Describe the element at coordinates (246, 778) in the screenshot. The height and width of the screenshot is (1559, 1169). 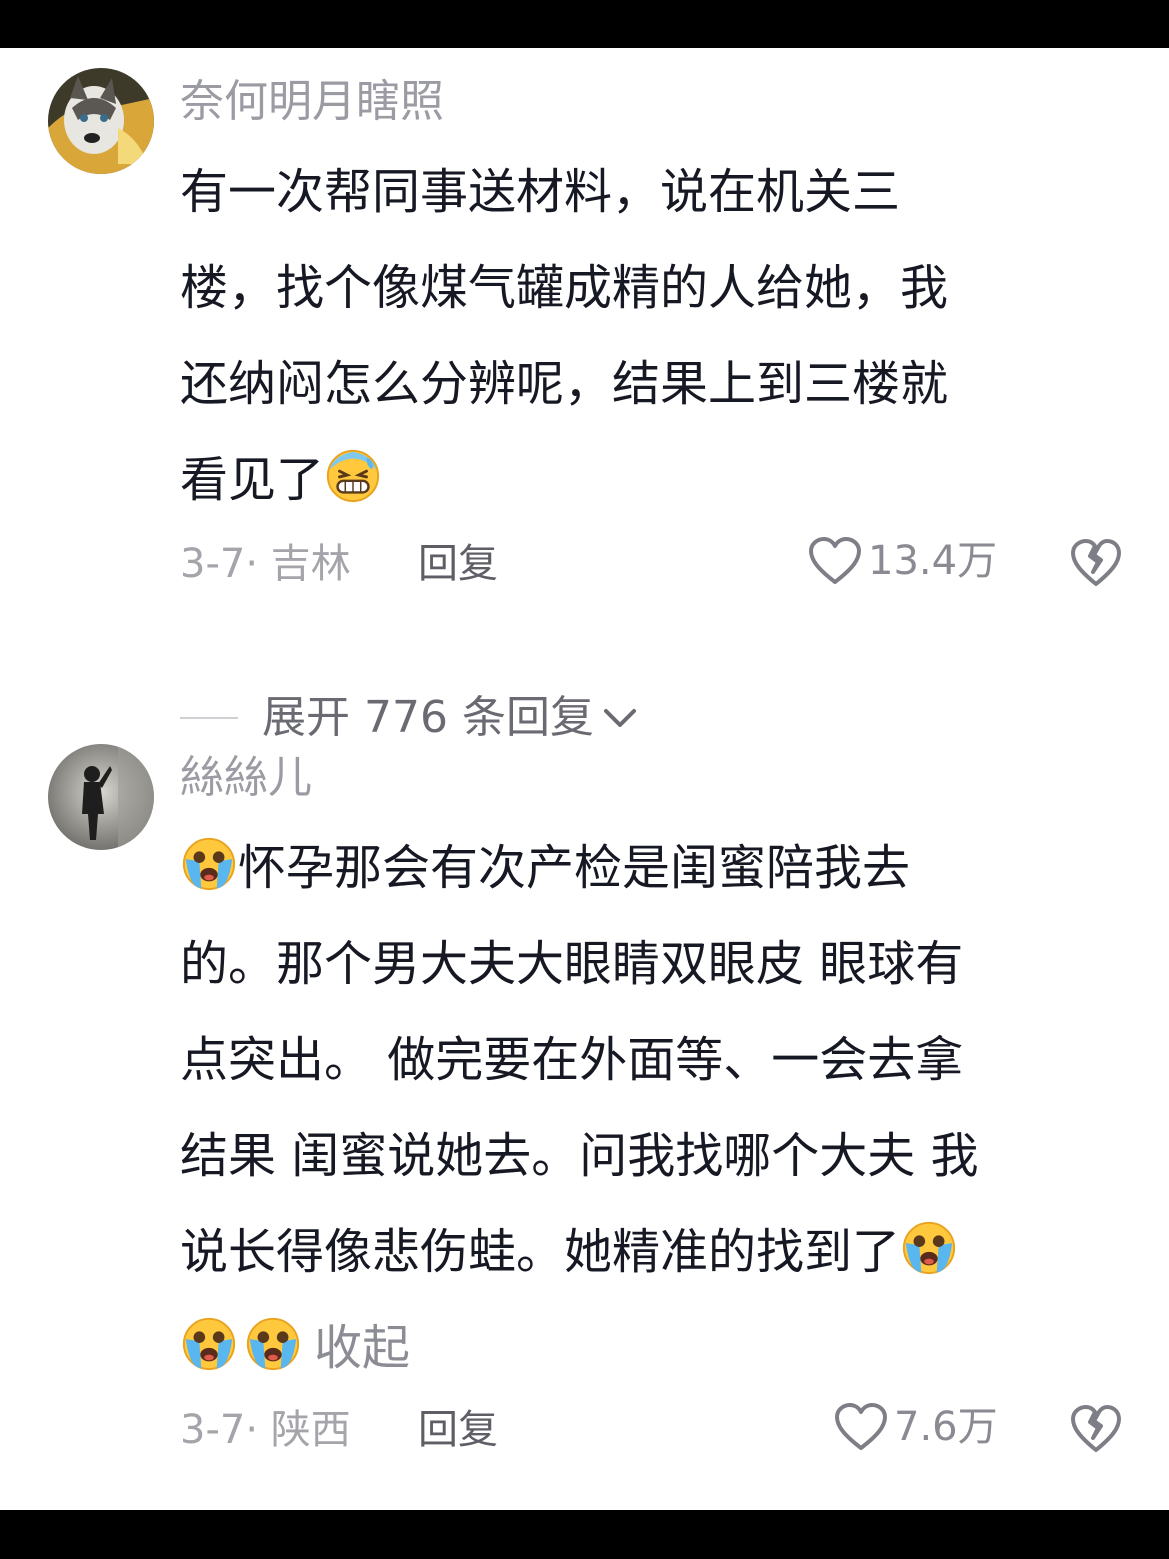
I see `username: 絲絲儿` at that location.